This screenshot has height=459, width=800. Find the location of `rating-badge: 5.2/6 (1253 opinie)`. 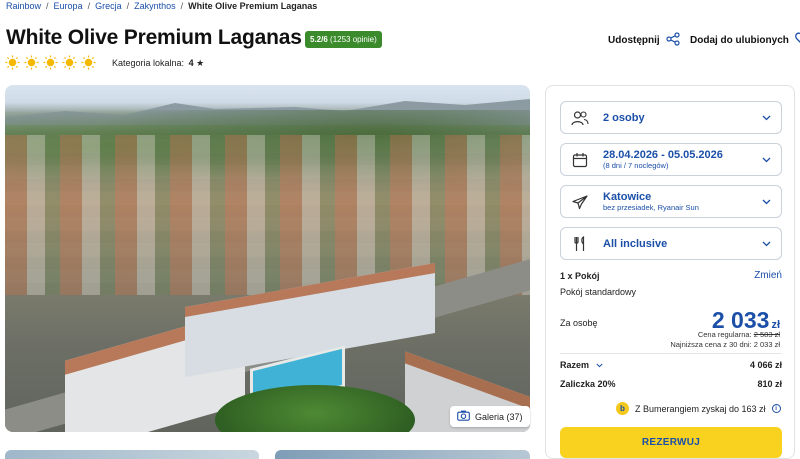

rating-badge: 5.2/6 (1253 opinie) is located at coordinates (343, 39).